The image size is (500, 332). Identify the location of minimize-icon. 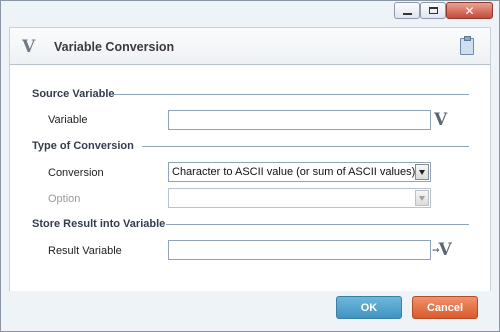
(407, 14).